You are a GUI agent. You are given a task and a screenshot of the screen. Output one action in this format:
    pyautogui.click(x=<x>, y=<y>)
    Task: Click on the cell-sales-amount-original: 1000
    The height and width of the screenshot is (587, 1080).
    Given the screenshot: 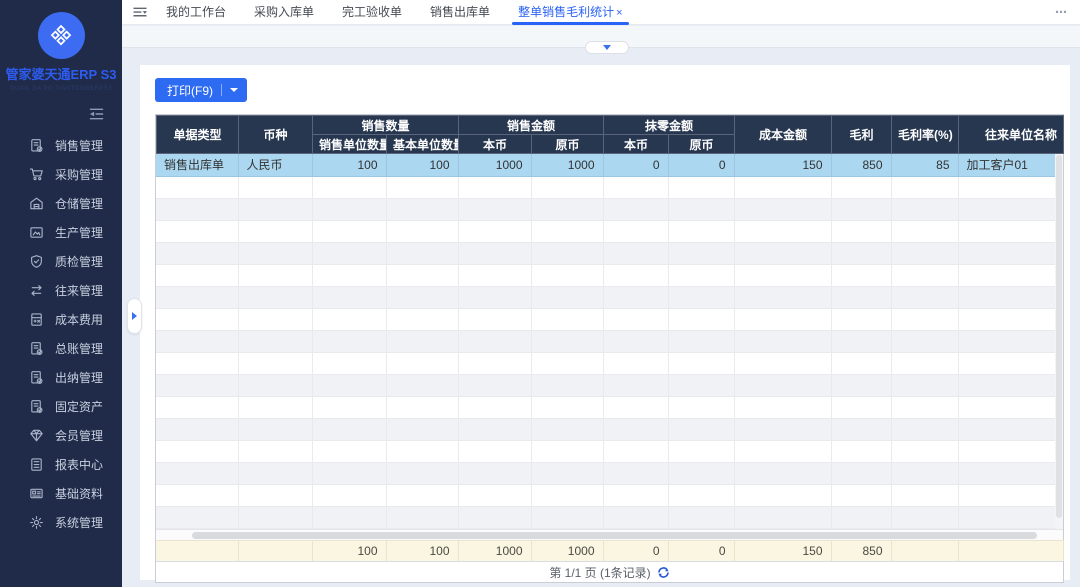 What is the action you would take?
    pyautogui.click(x=567, y=165)
    